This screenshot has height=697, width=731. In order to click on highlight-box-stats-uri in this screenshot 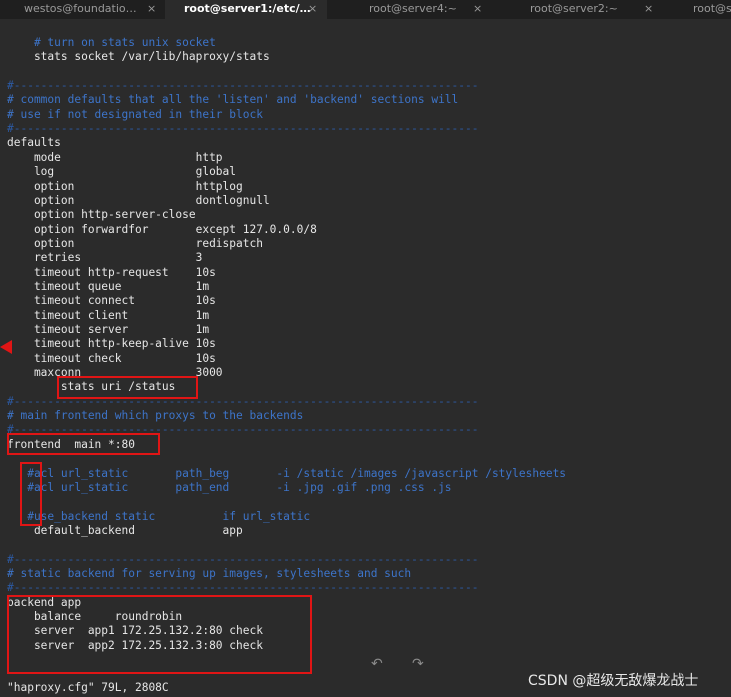, I will do `click(127, 387)`.